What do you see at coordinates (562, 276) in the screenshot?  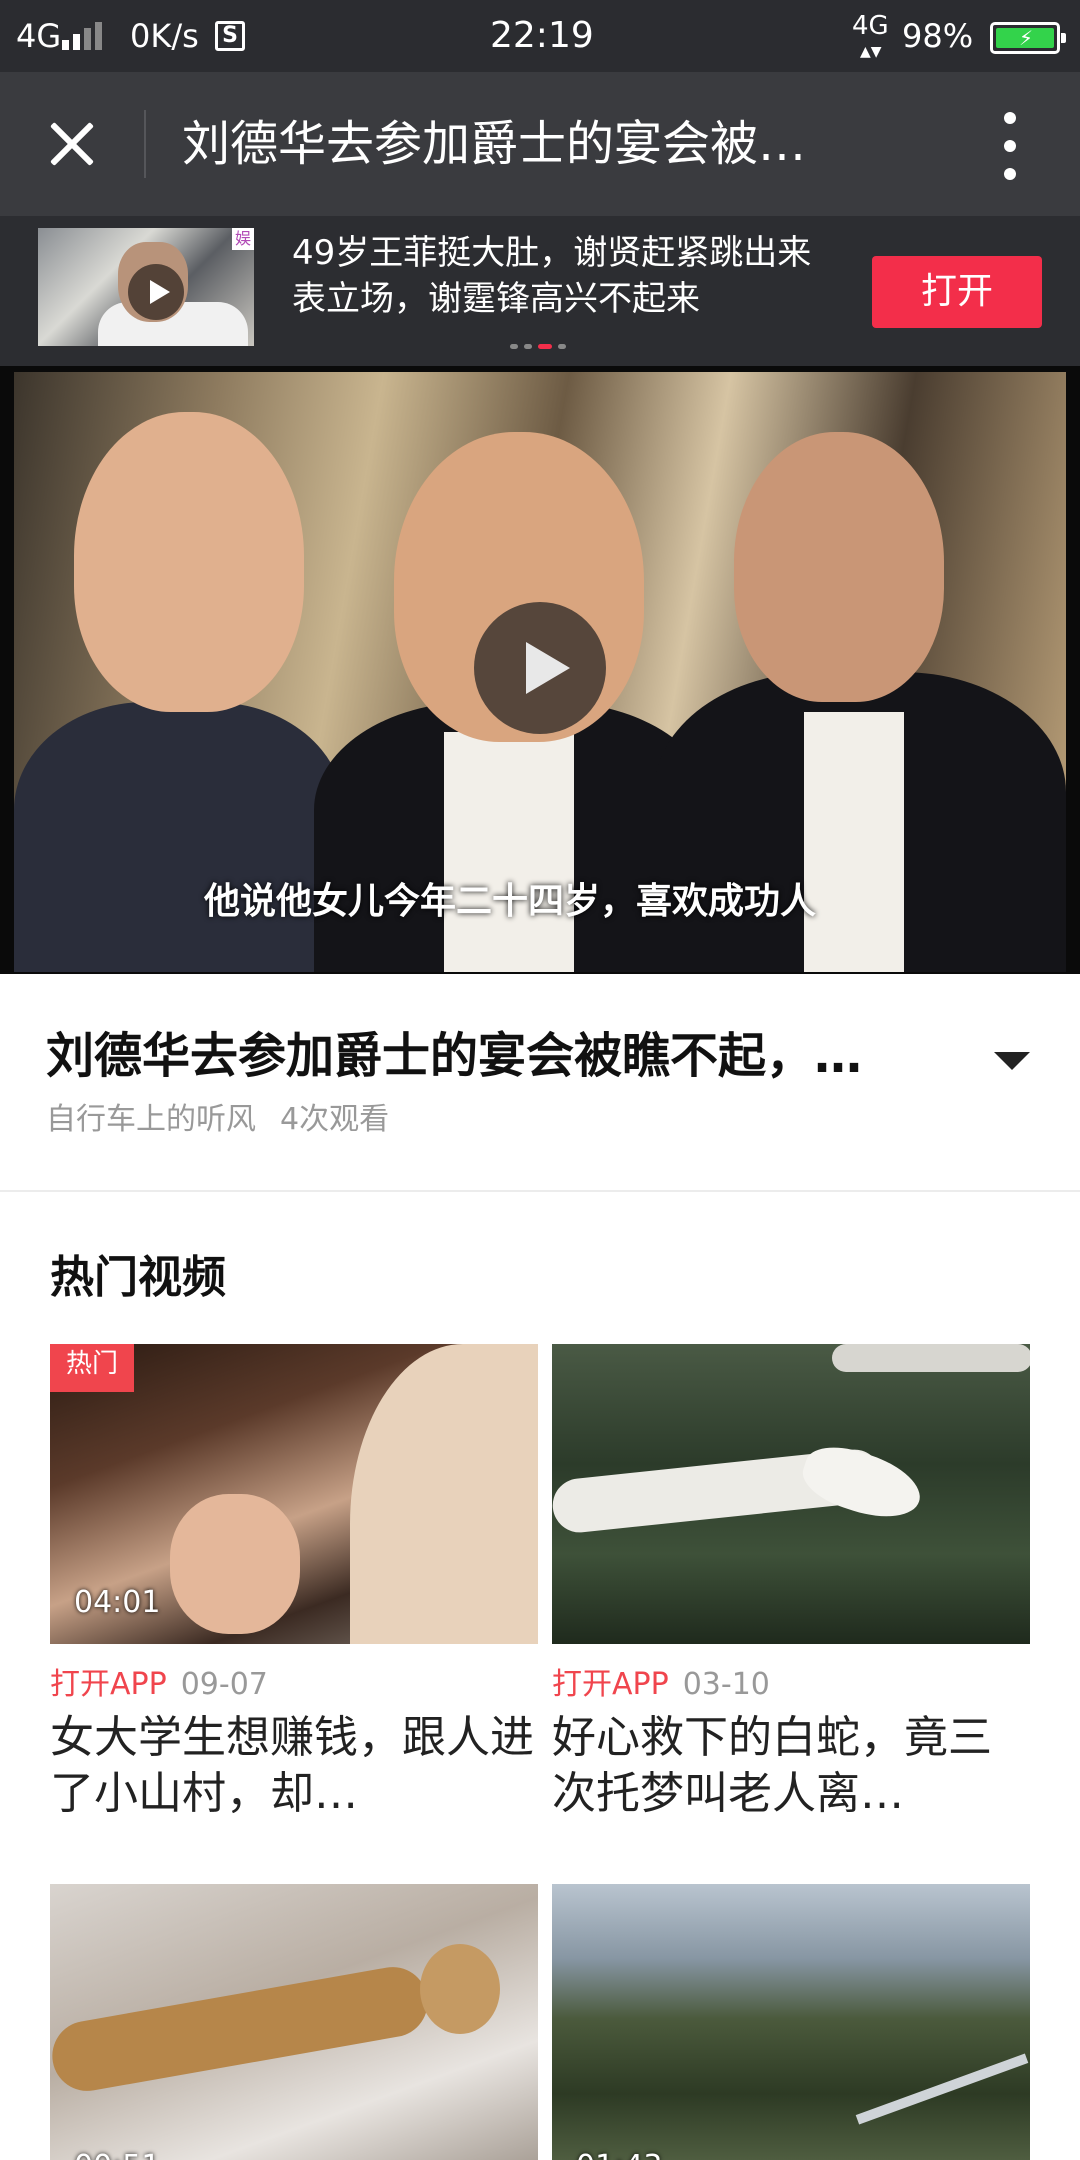 I see `promo-headline: 49岁王菲挺大肚，谢贤赶紧跳出来表立场，谢霆锋高兴不起来` at bounding box center [562, 276].